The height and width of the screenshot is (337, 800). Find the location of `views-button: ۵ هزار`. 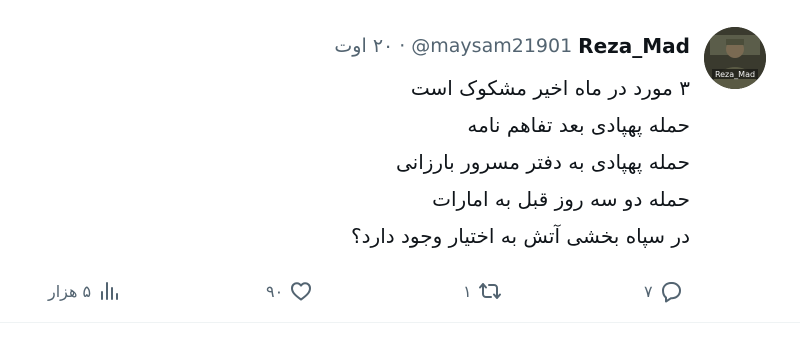

views-button: ۵ هزار is located at coordinates (81, 291).